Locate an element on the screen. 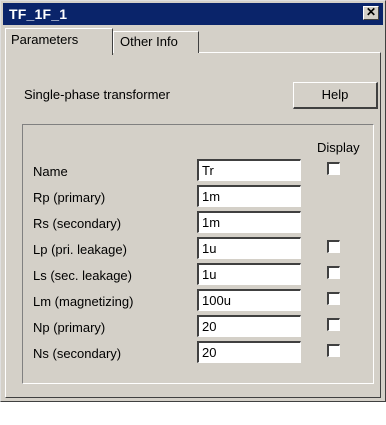 This screenshot has height=425, width=386. tab-other-info: Other Info is located at coordinates (156, 42).